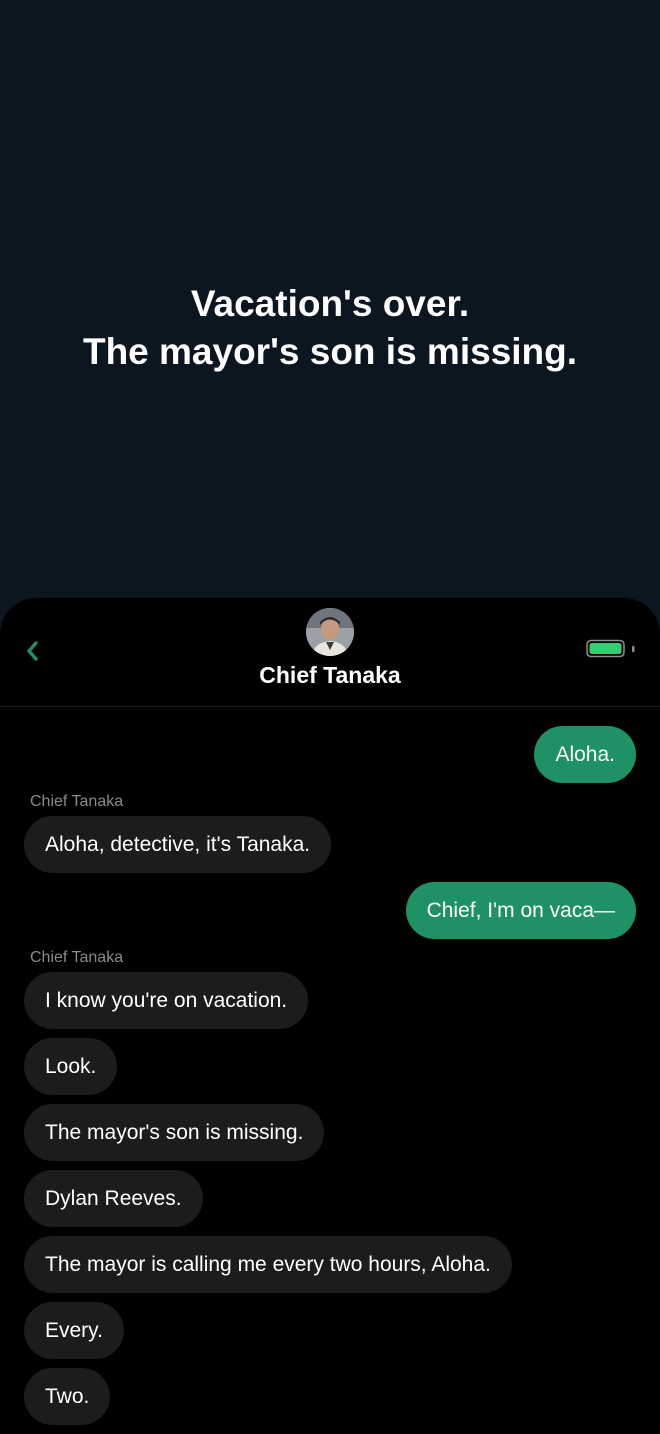 The width and height of the screenshot is (660, 1434). What do you see at coordinates (330, 632) in the screenshot?
I see `avatar` at bounding box center [330, 632].